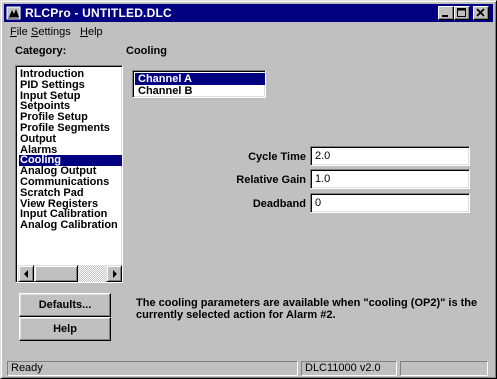 The height and width of the screenshot is (379, 497). What do you see at coordinates (56, 273) in the screenshot?
I see `scroll-thumb` at bounding box center [56, 273].